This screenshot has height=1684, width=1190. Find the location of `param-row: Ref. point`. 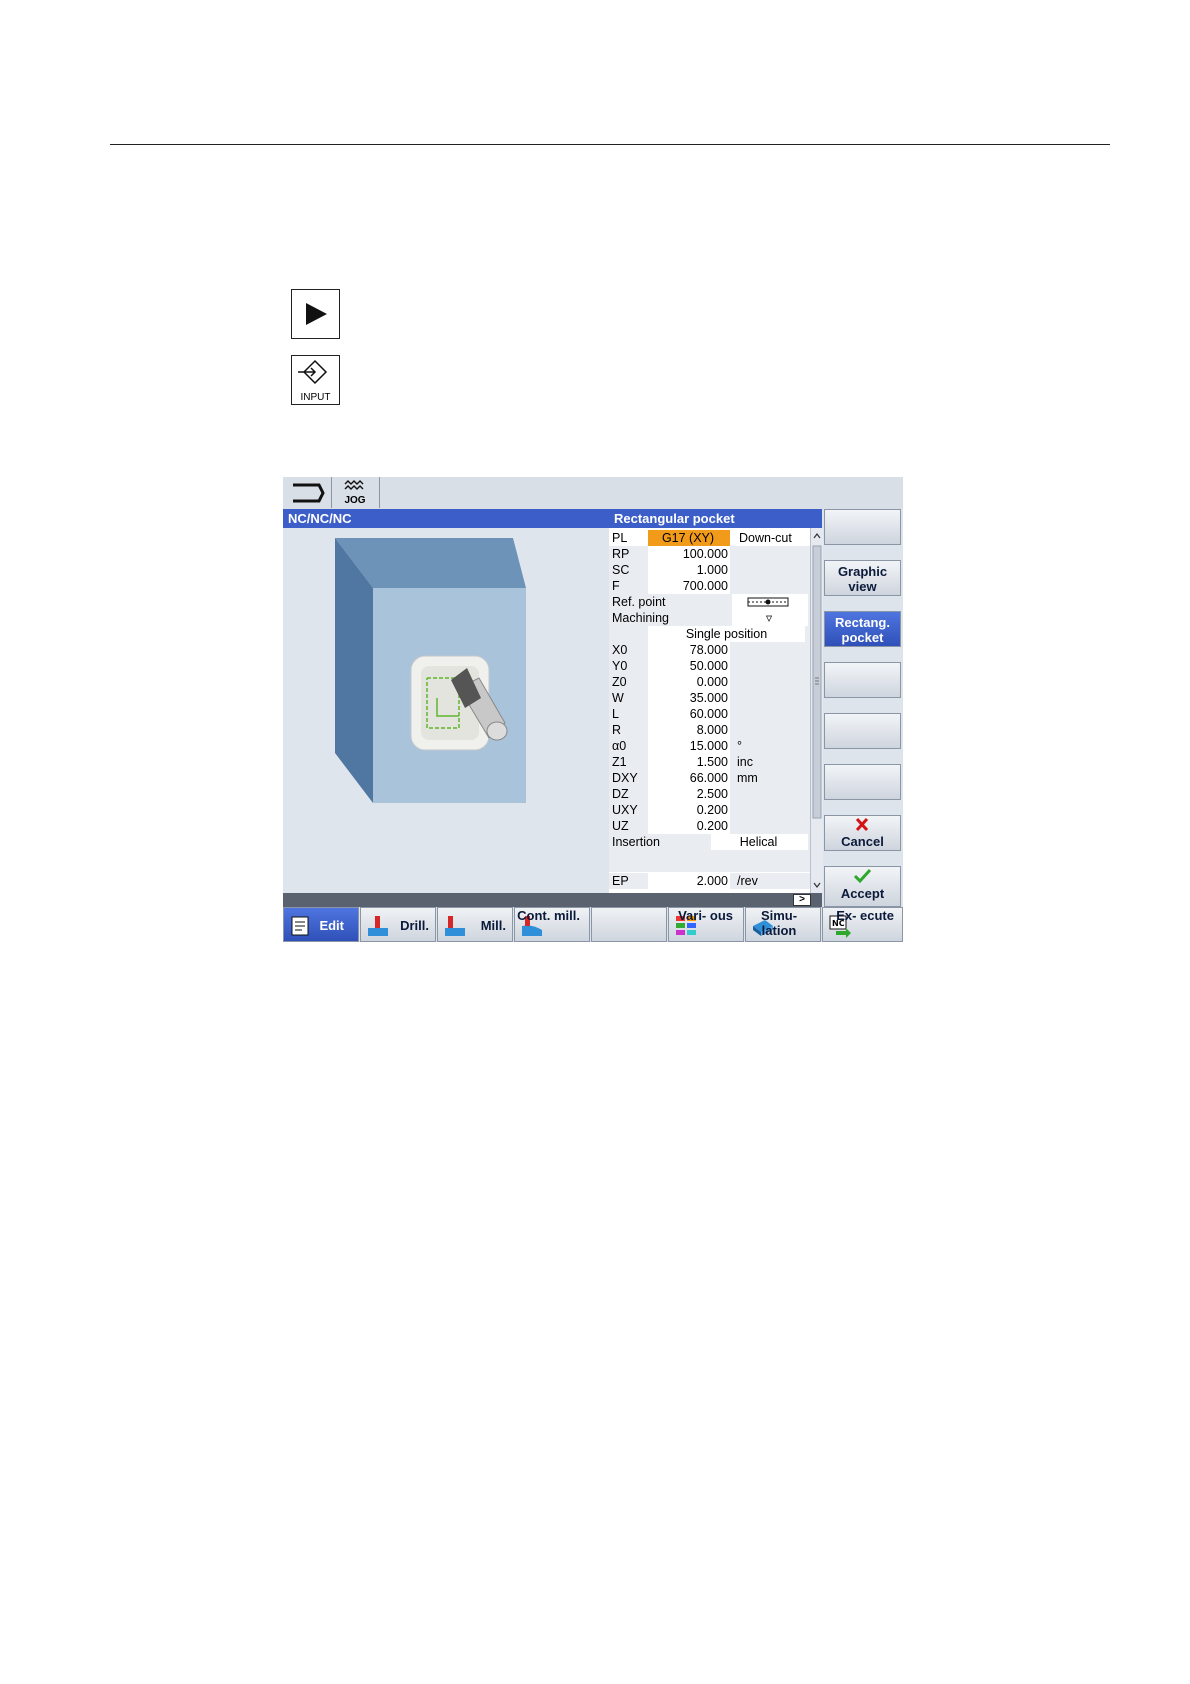

param-row: Ref. point is located at coordinates (709, 604).